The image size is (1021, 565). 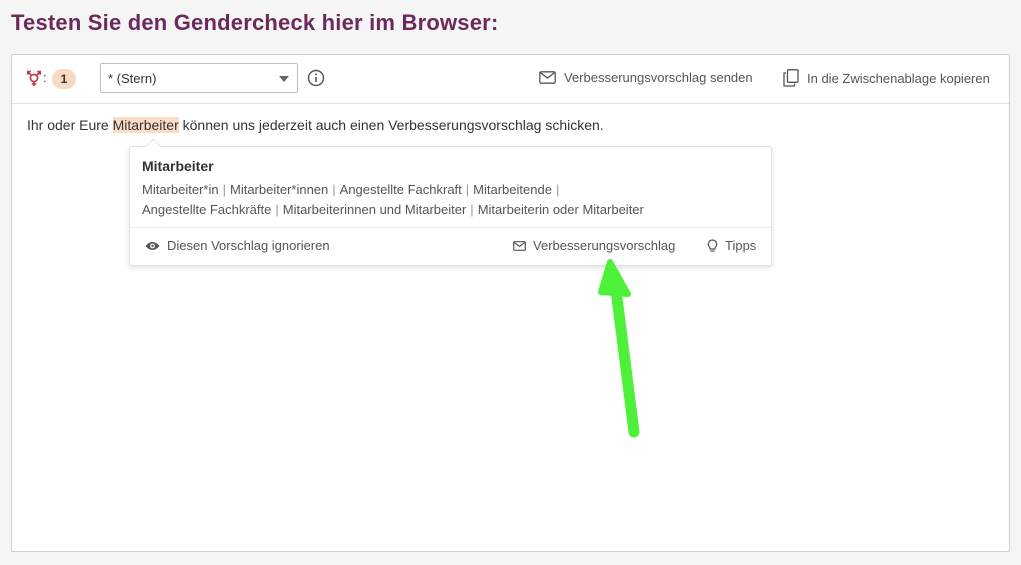 I want to click on gender-symbol-icon, so click(x=33, y=78).